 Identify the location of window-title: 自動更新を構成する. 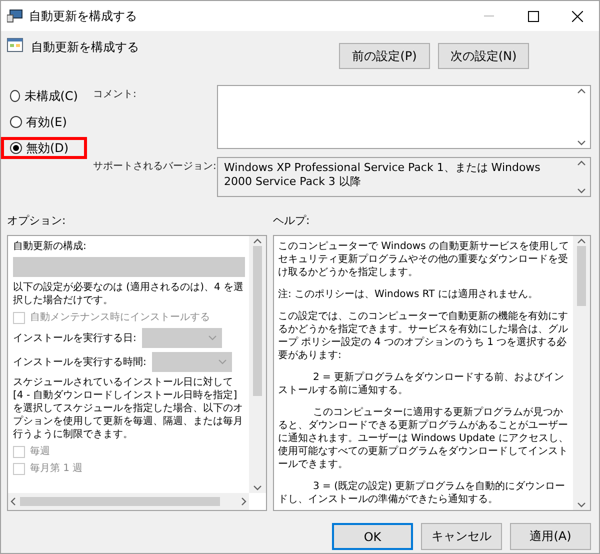
(83, 16).